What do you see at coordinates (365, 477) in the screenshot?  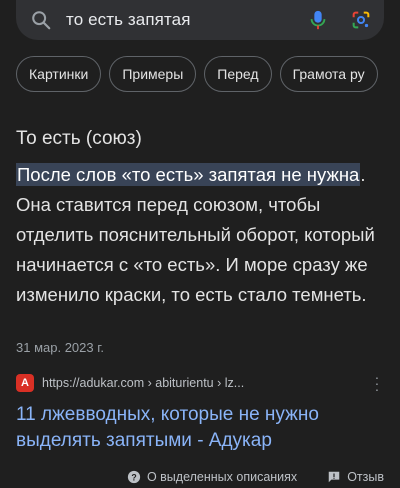 I see `feedback-label: Отзыв` at bounding box center [365, 477].